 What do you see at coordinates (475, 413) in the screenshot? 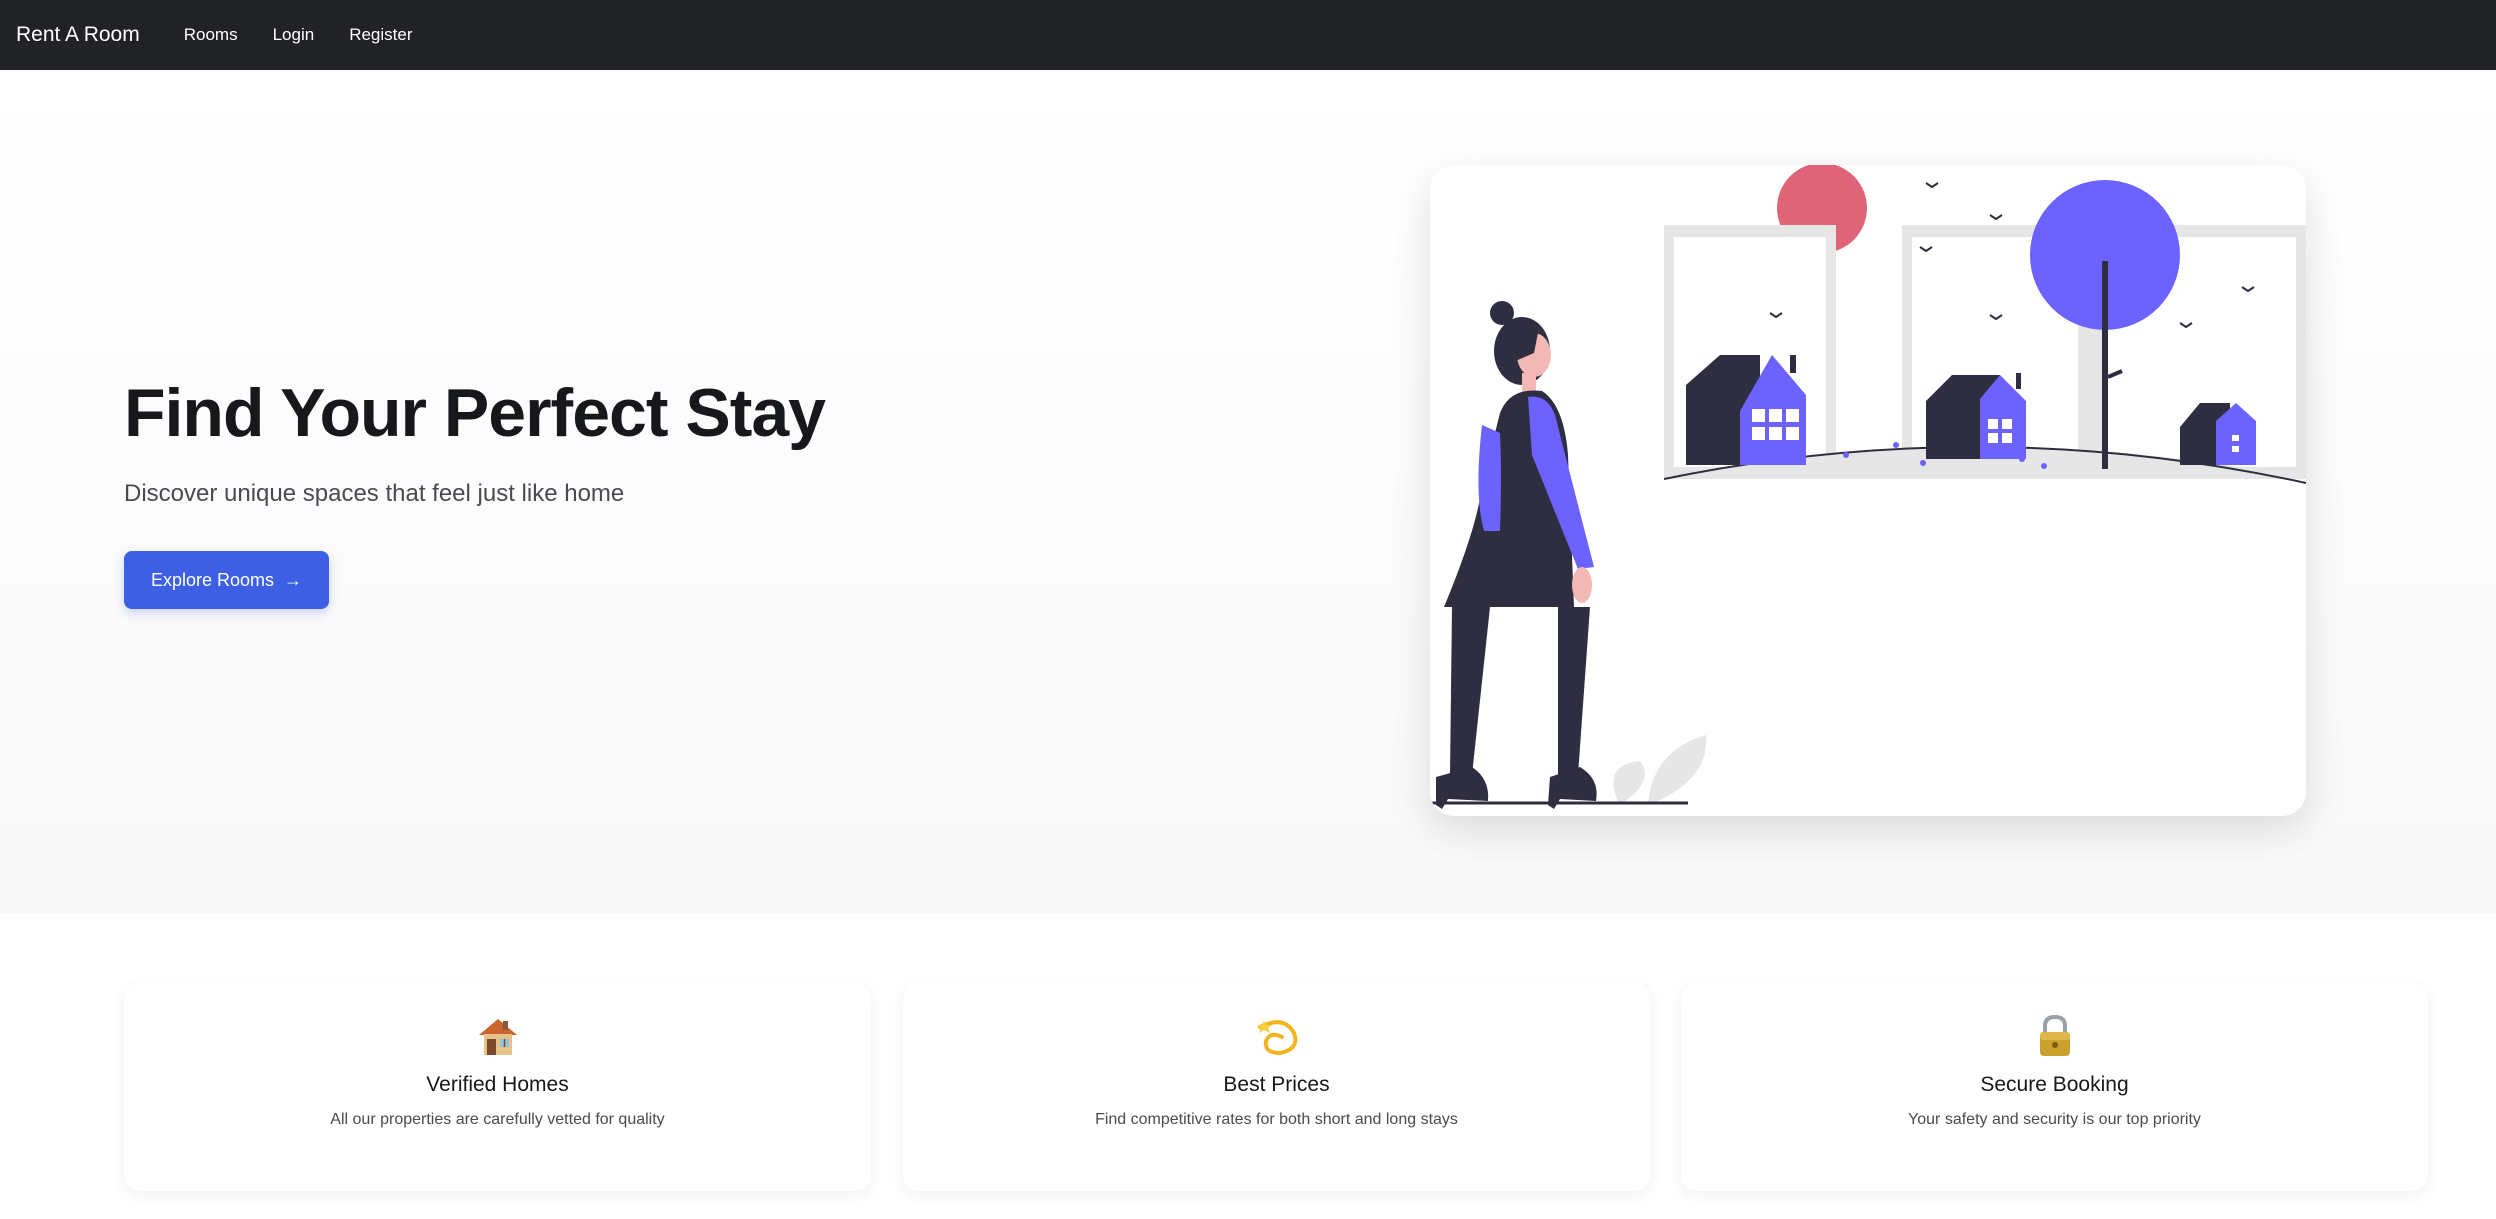
I see `hero-title: Find Your Perfect Stay` at bounding box center [475, 413].